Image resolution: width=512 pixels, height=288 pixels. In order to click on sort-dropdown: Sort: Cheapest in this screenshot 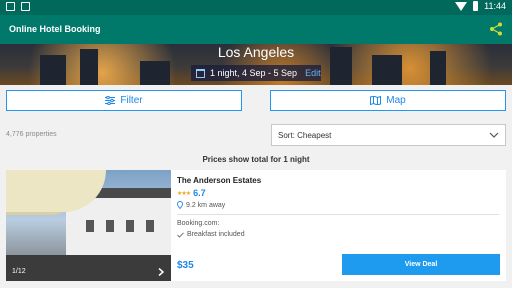, I will do `click(388, 135)`.